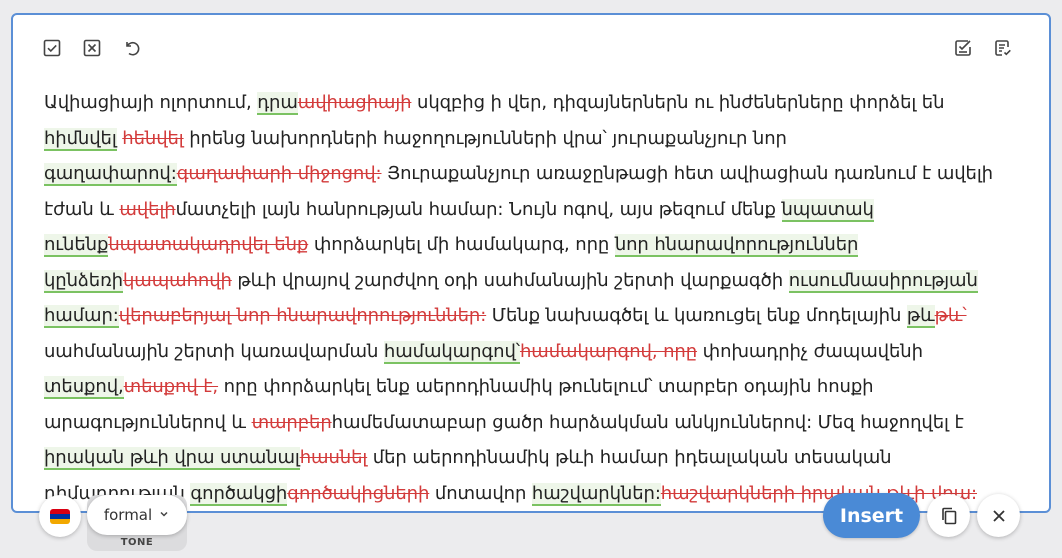 The width and height of the screenshot is (1062, 558). I want to click on deleted-text: գաղափարի միջոցով:, so click(279, 173).